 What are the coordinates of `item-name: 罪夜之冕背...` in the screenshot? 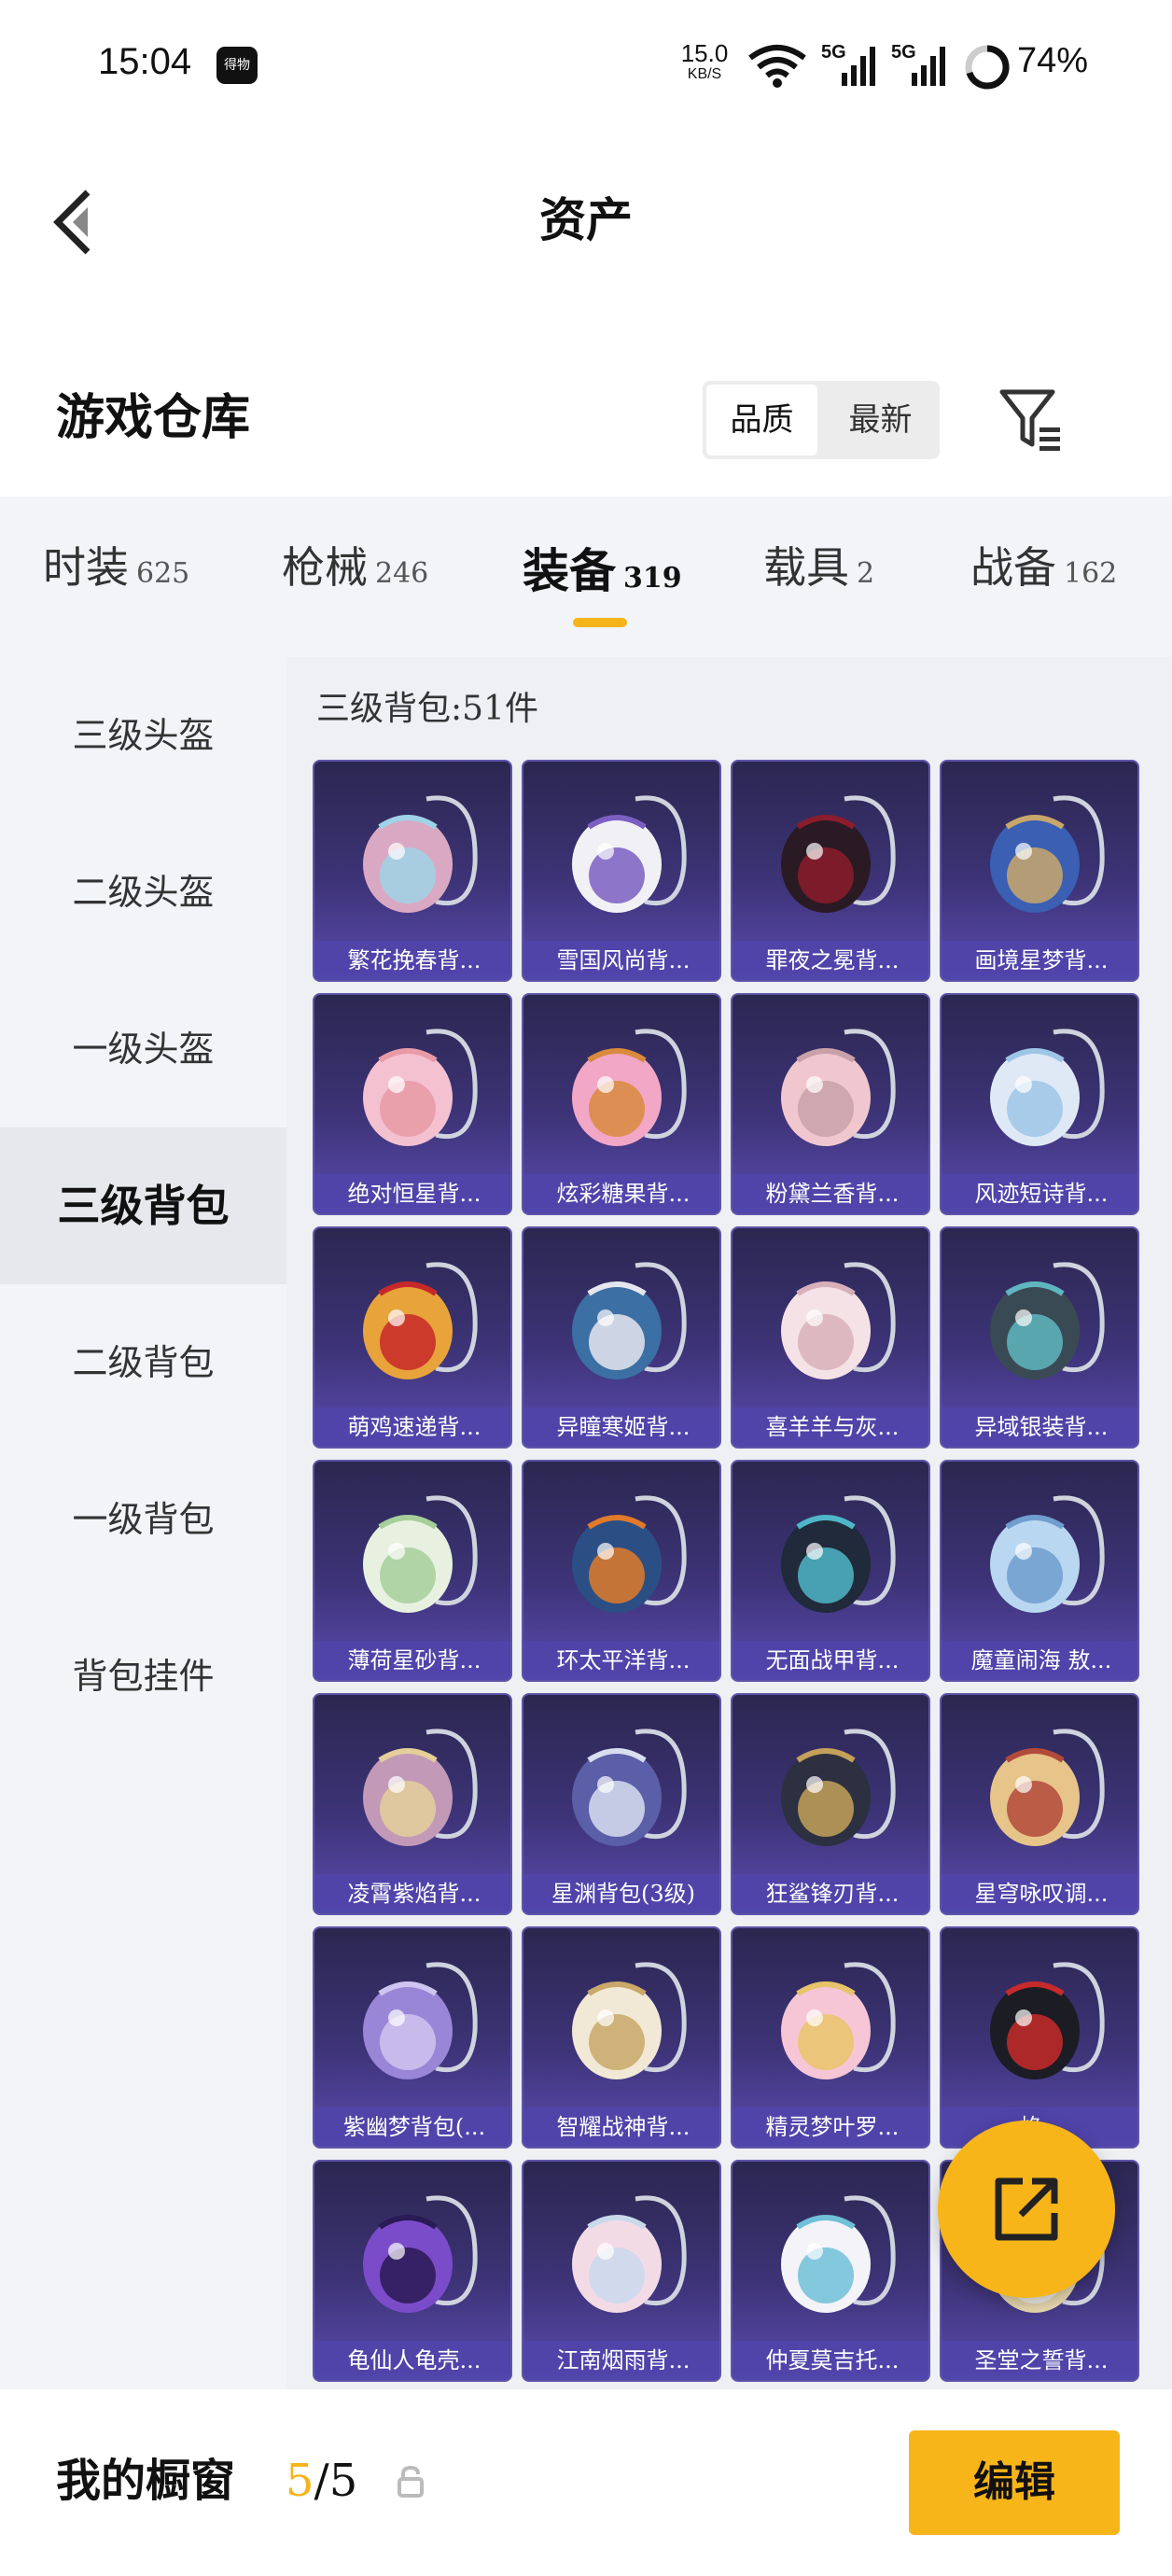 It's located at (830, 960).